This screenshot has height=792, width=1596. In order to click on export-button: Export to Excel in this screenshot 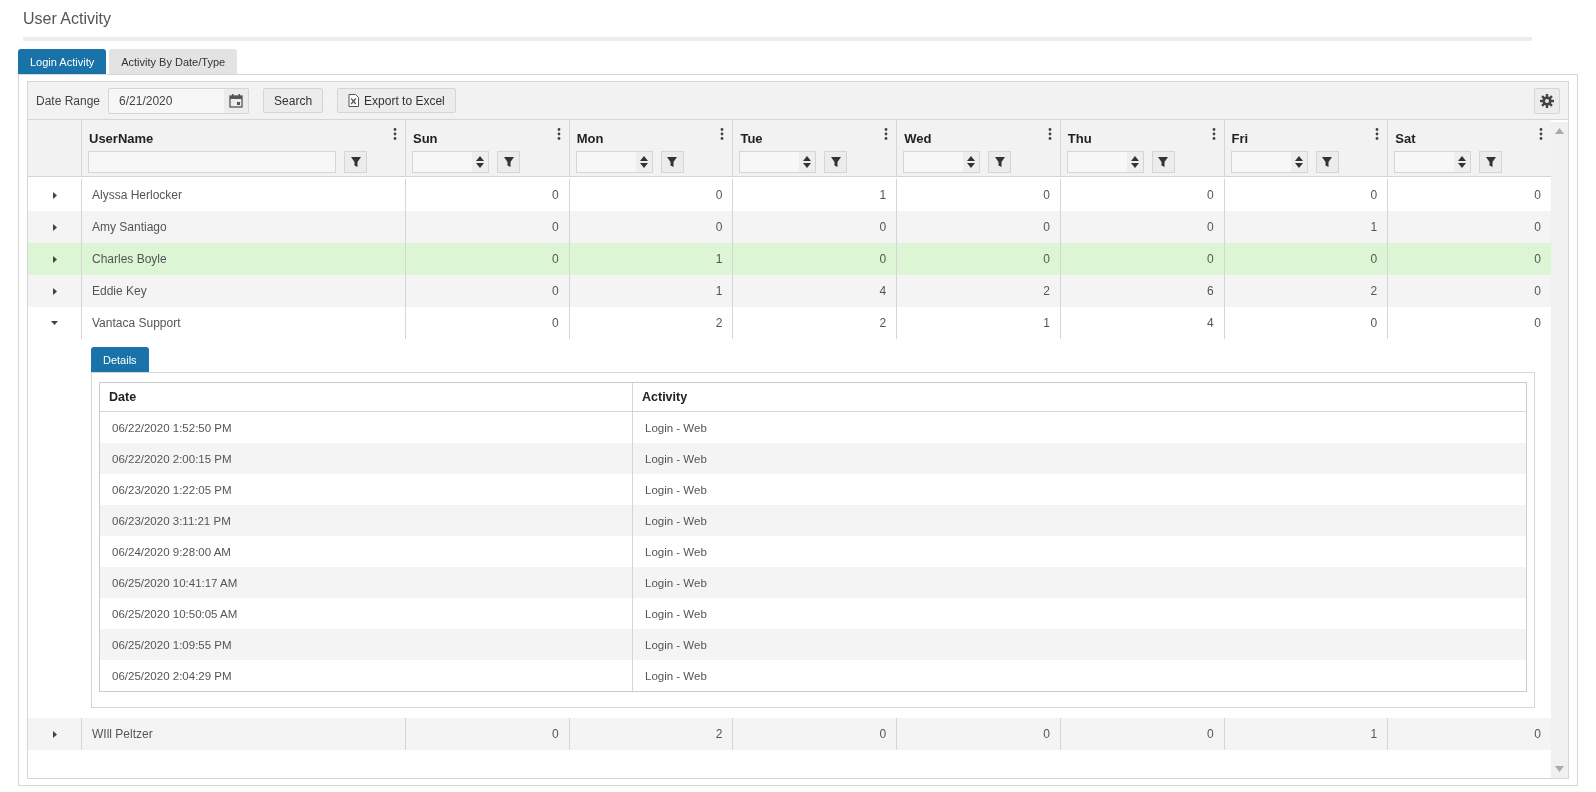, I will do `click(396, 100)`.